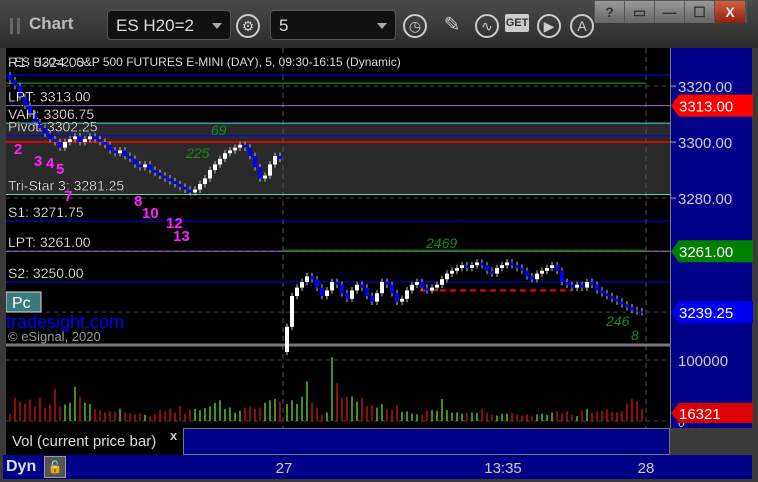 The width and height of the screenshot is (758, 482). I want to click on clock-icon: ◷, so click(415, 26).